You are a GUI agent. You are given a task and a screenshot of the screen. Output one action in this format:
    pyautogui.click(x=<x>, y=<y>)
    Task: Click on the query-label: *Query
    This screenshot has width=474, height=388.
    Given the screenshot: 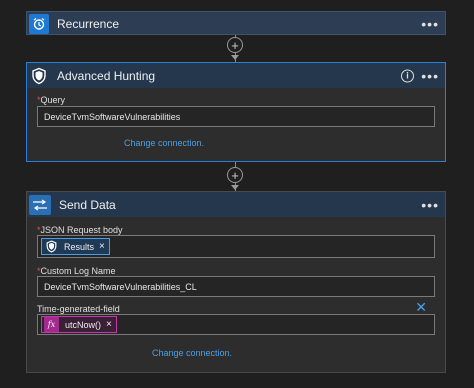 What is the action you would take?
    pyautogui.click(x=51, y=100)
    